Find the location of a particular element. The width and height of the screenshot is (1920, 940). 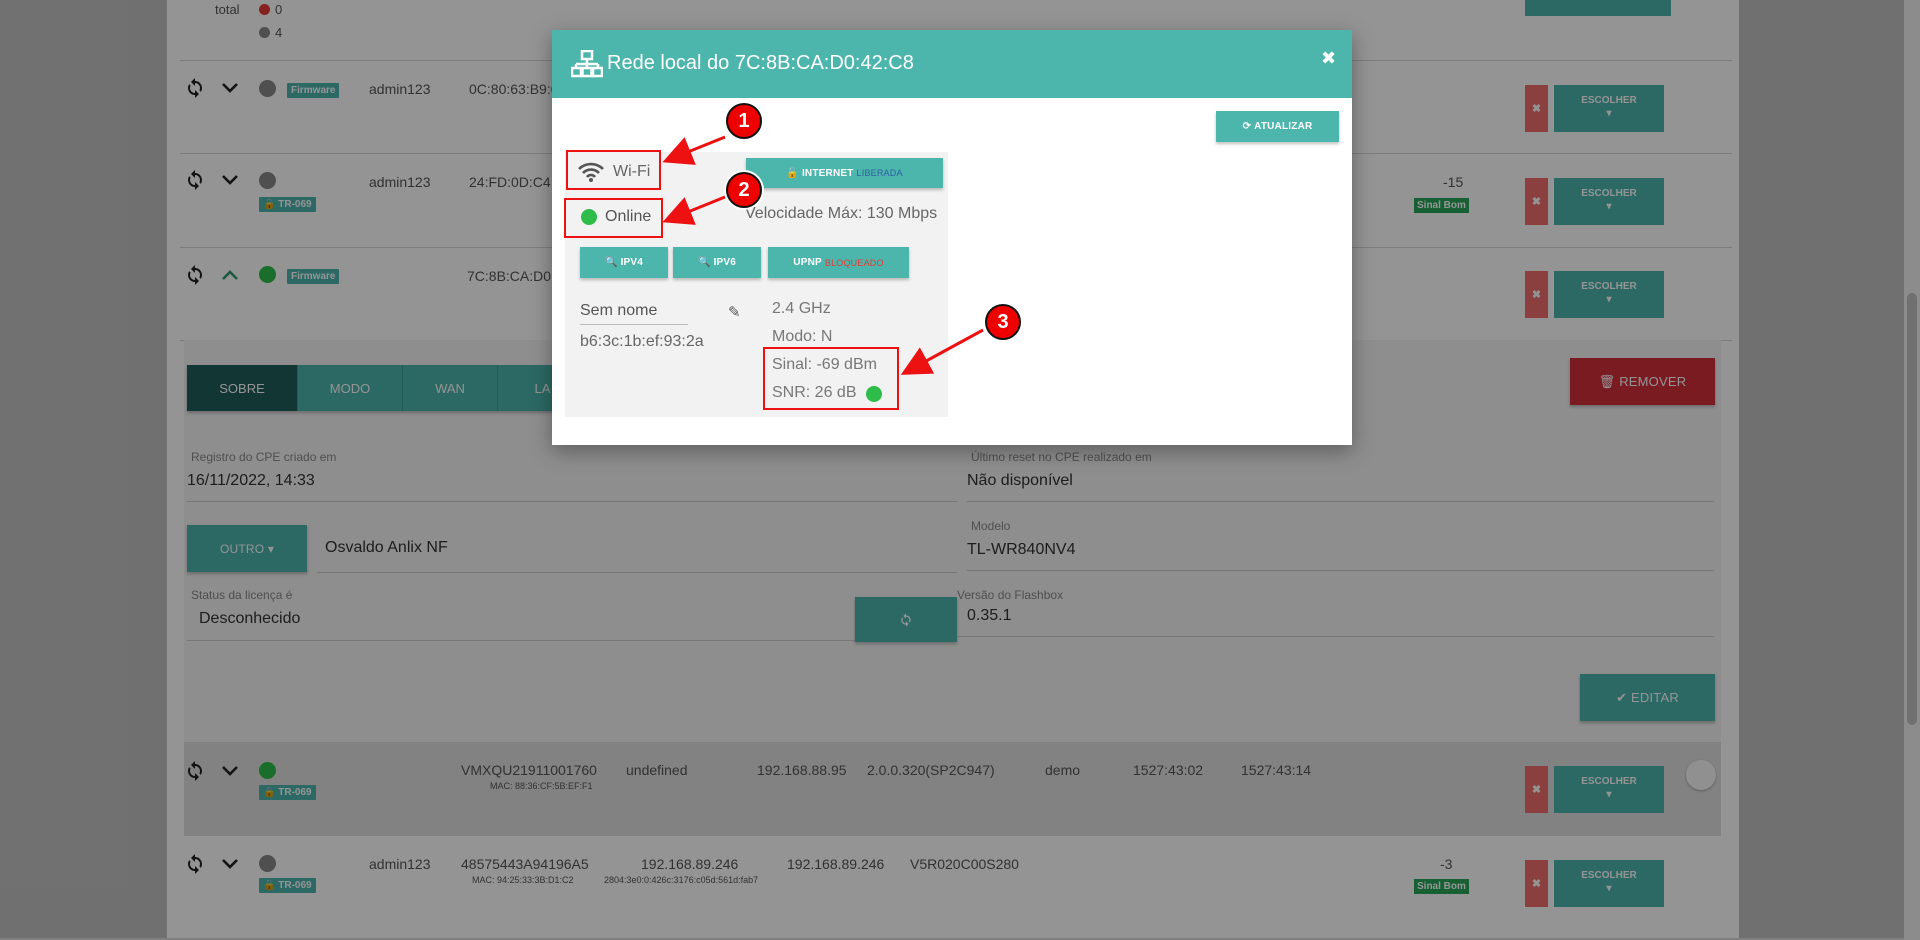

annotation-badge-2: 2 is located at coordinates (744, 190).